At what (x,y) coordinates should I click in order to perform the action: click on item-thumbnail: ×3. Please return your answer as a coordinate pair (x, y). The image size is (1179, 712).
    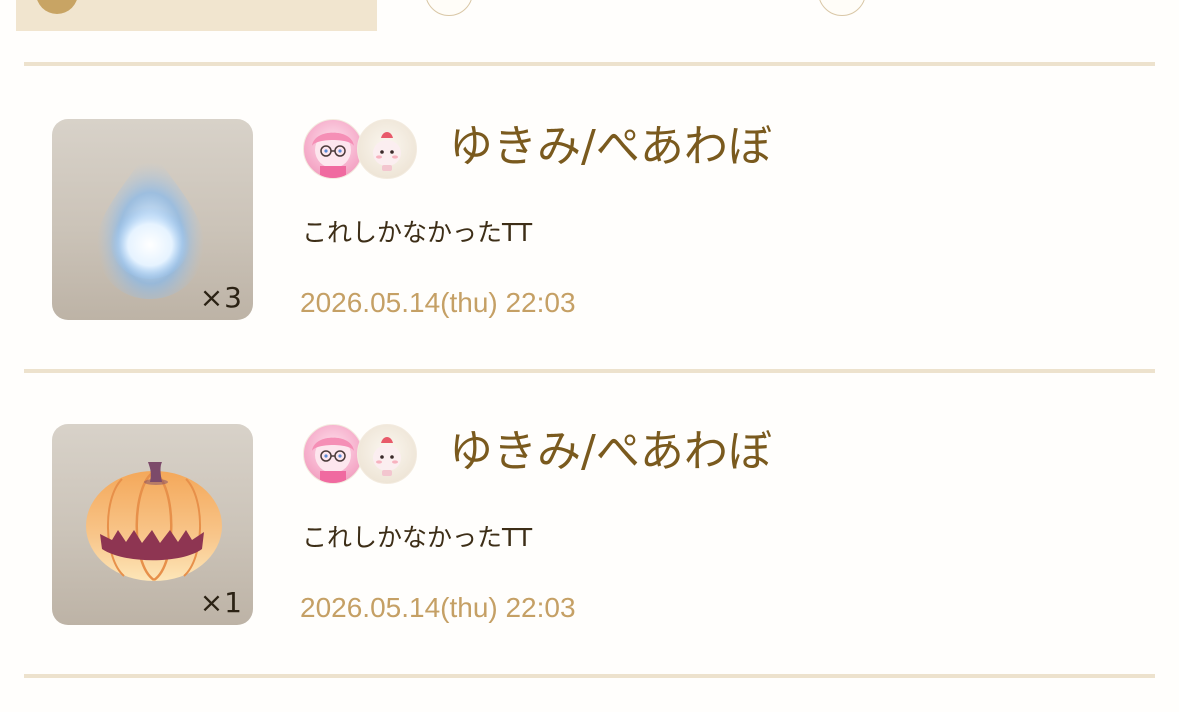
    Looking at the image, I should click on (152, 219).